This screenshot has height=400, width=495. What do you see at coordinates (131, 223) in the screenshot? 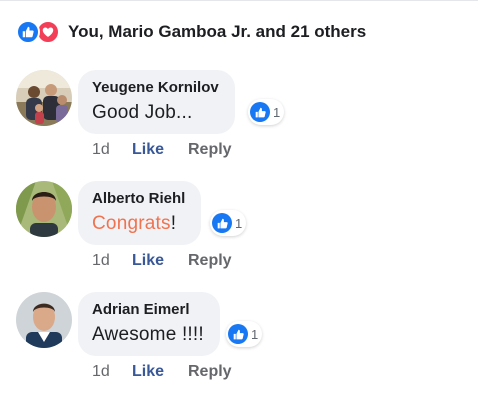
I see `comment-text-highlight: Congrats` at bounding box center [131, 223].